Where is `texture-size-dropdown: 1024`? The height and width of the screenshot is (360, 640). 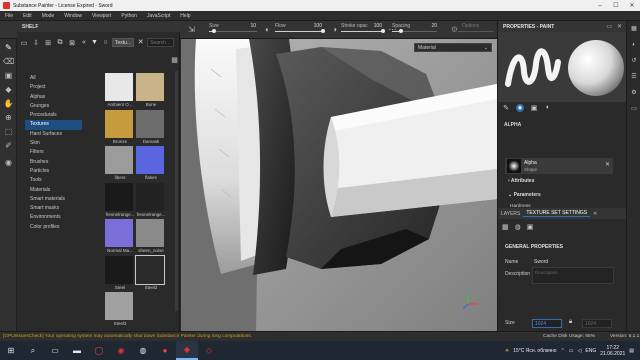 texture-size-dropdown: 1024 is located at coordinates (547, 323).